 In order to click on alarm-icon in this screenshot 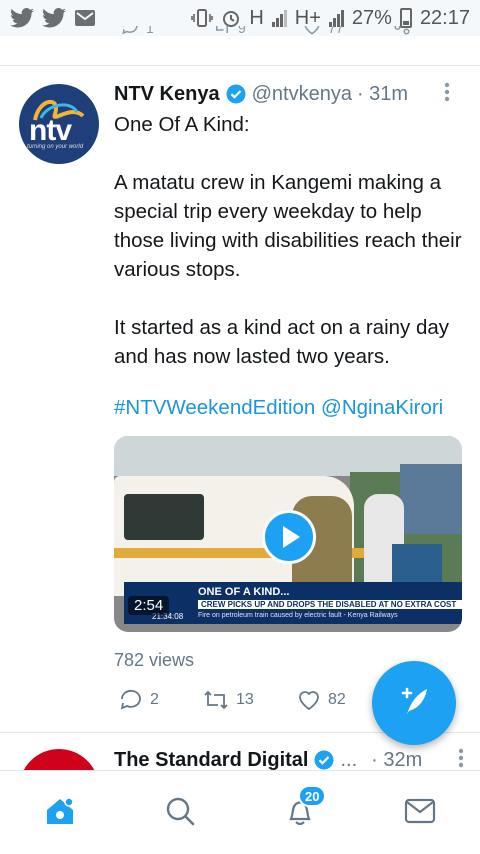, I will do `click(231, 18)`.